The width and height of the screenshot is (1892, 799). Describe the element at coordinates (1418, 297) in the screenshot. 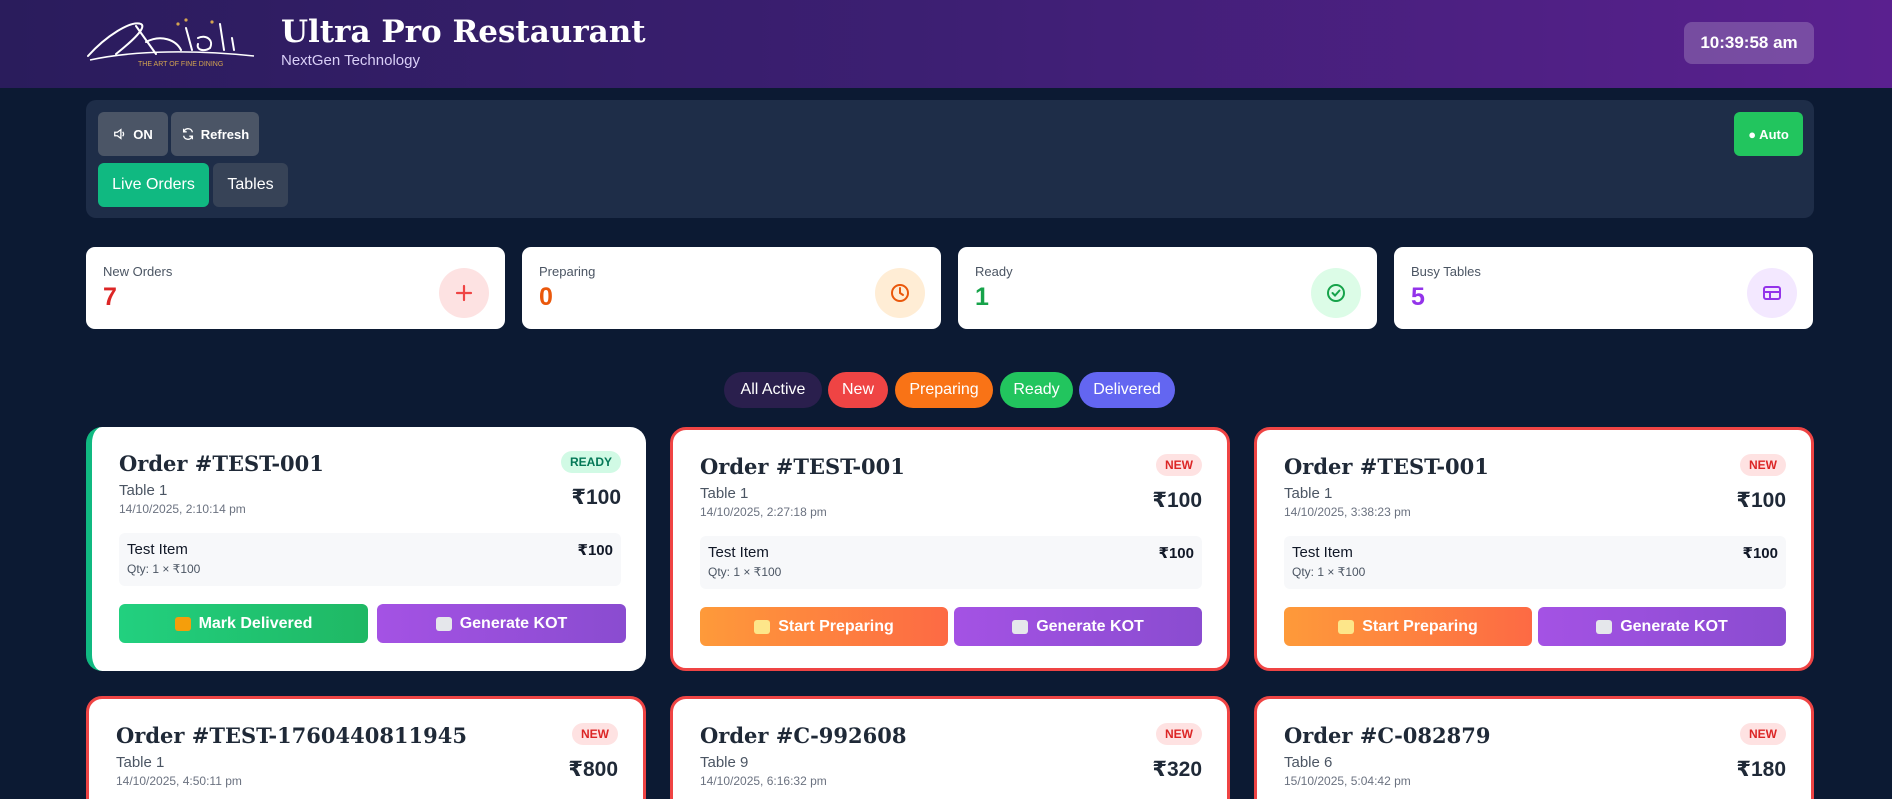

I see `stat-value: 5` at that location.